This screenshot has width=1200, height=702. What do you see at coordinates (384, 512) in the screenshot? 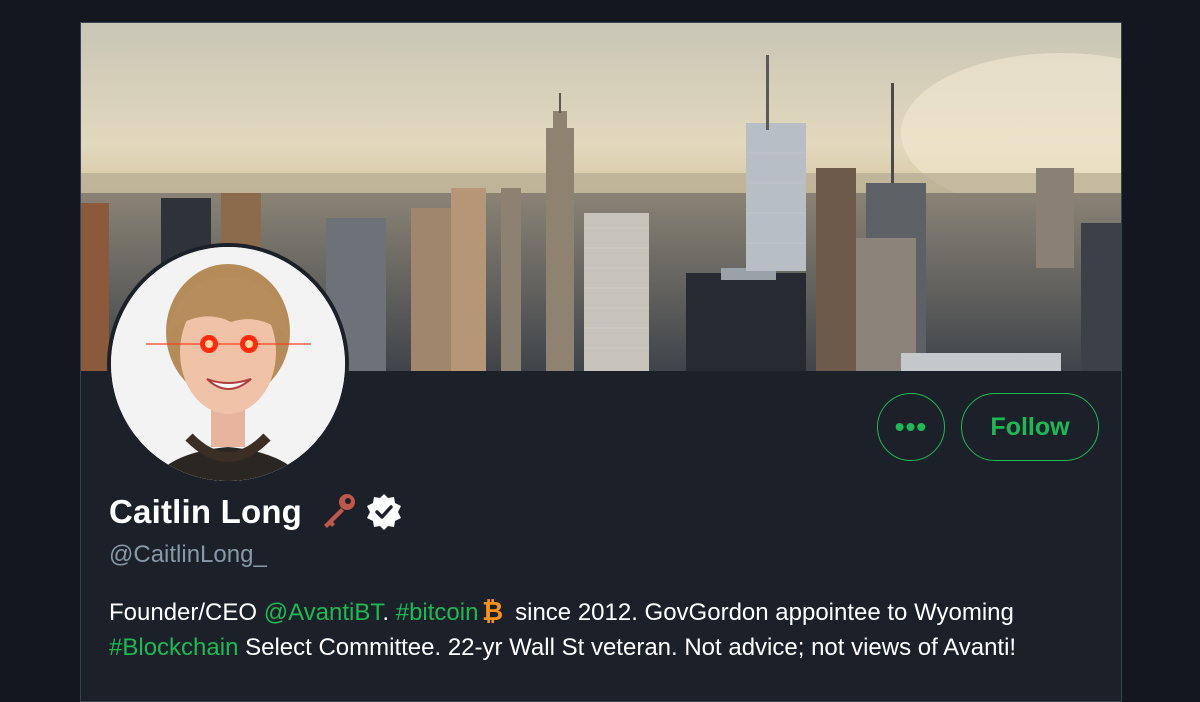
I see `verified-badge-icon` at bounding box center [384, 512].